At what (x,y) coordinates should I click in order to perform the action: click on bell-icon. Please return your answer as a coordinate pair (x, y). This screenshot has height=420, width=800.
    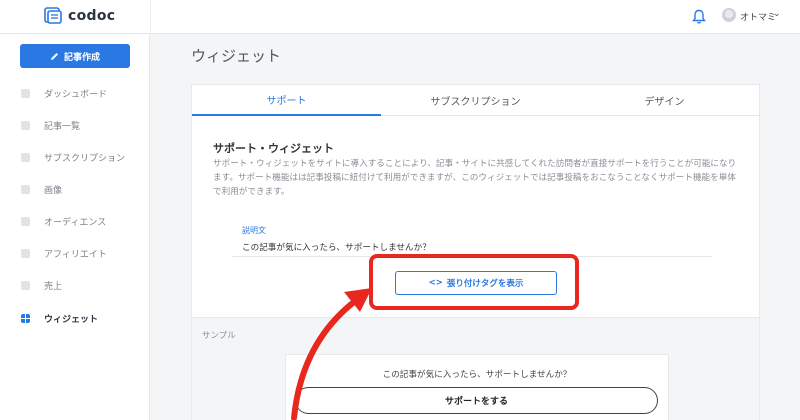
    Looking at the image, I should click on (699, 17).